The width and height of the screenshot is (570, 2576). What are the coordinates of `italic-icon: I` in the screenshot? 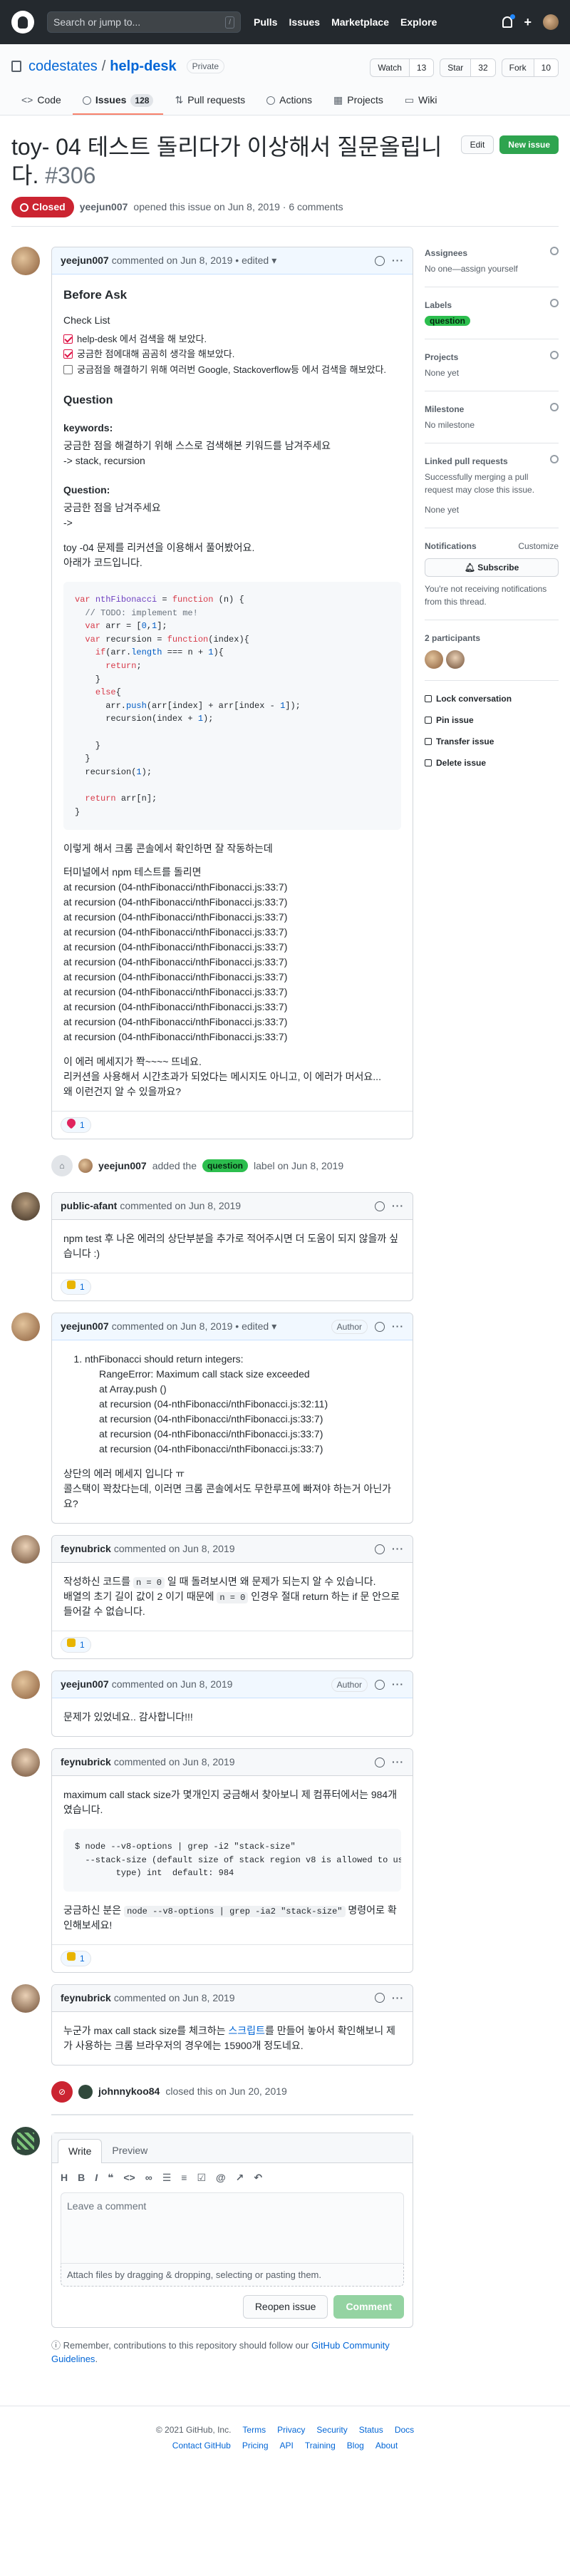 It's located at (96, 2177).